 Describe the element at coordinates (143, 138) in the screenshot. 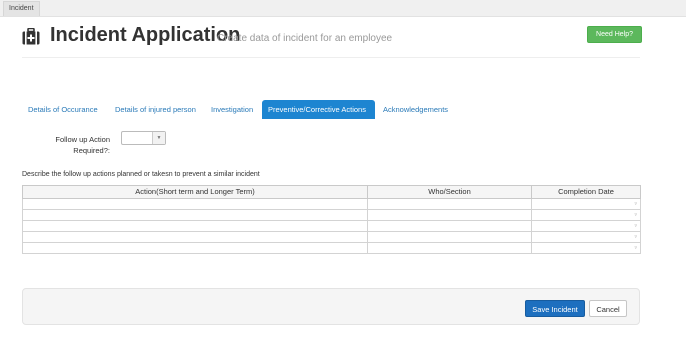

I see `followup-action-select: ▼` at that location.